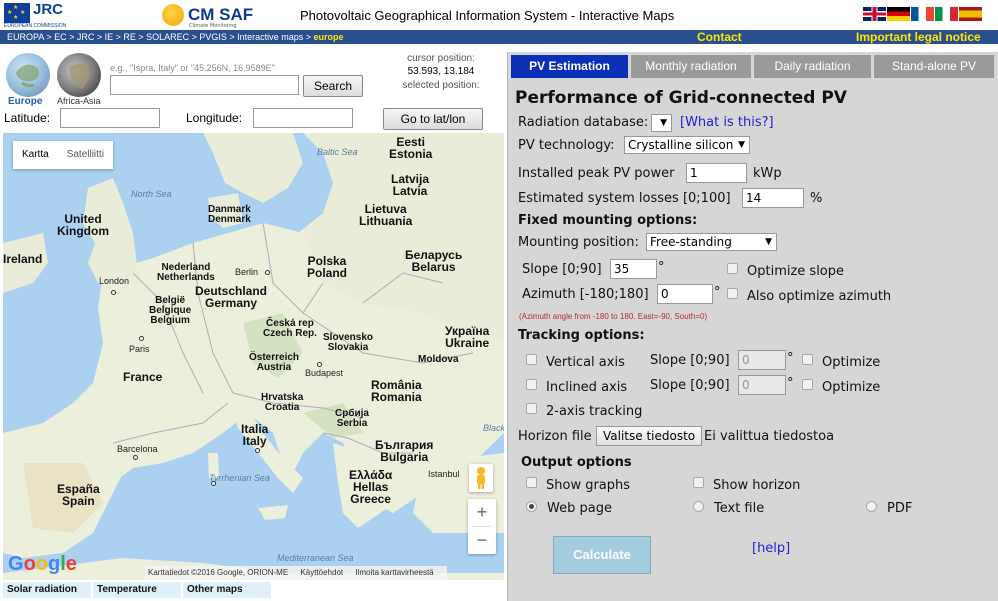 This screenshot has width=998, height=601. I want to click on french-flag-icon, so click(922, 14).